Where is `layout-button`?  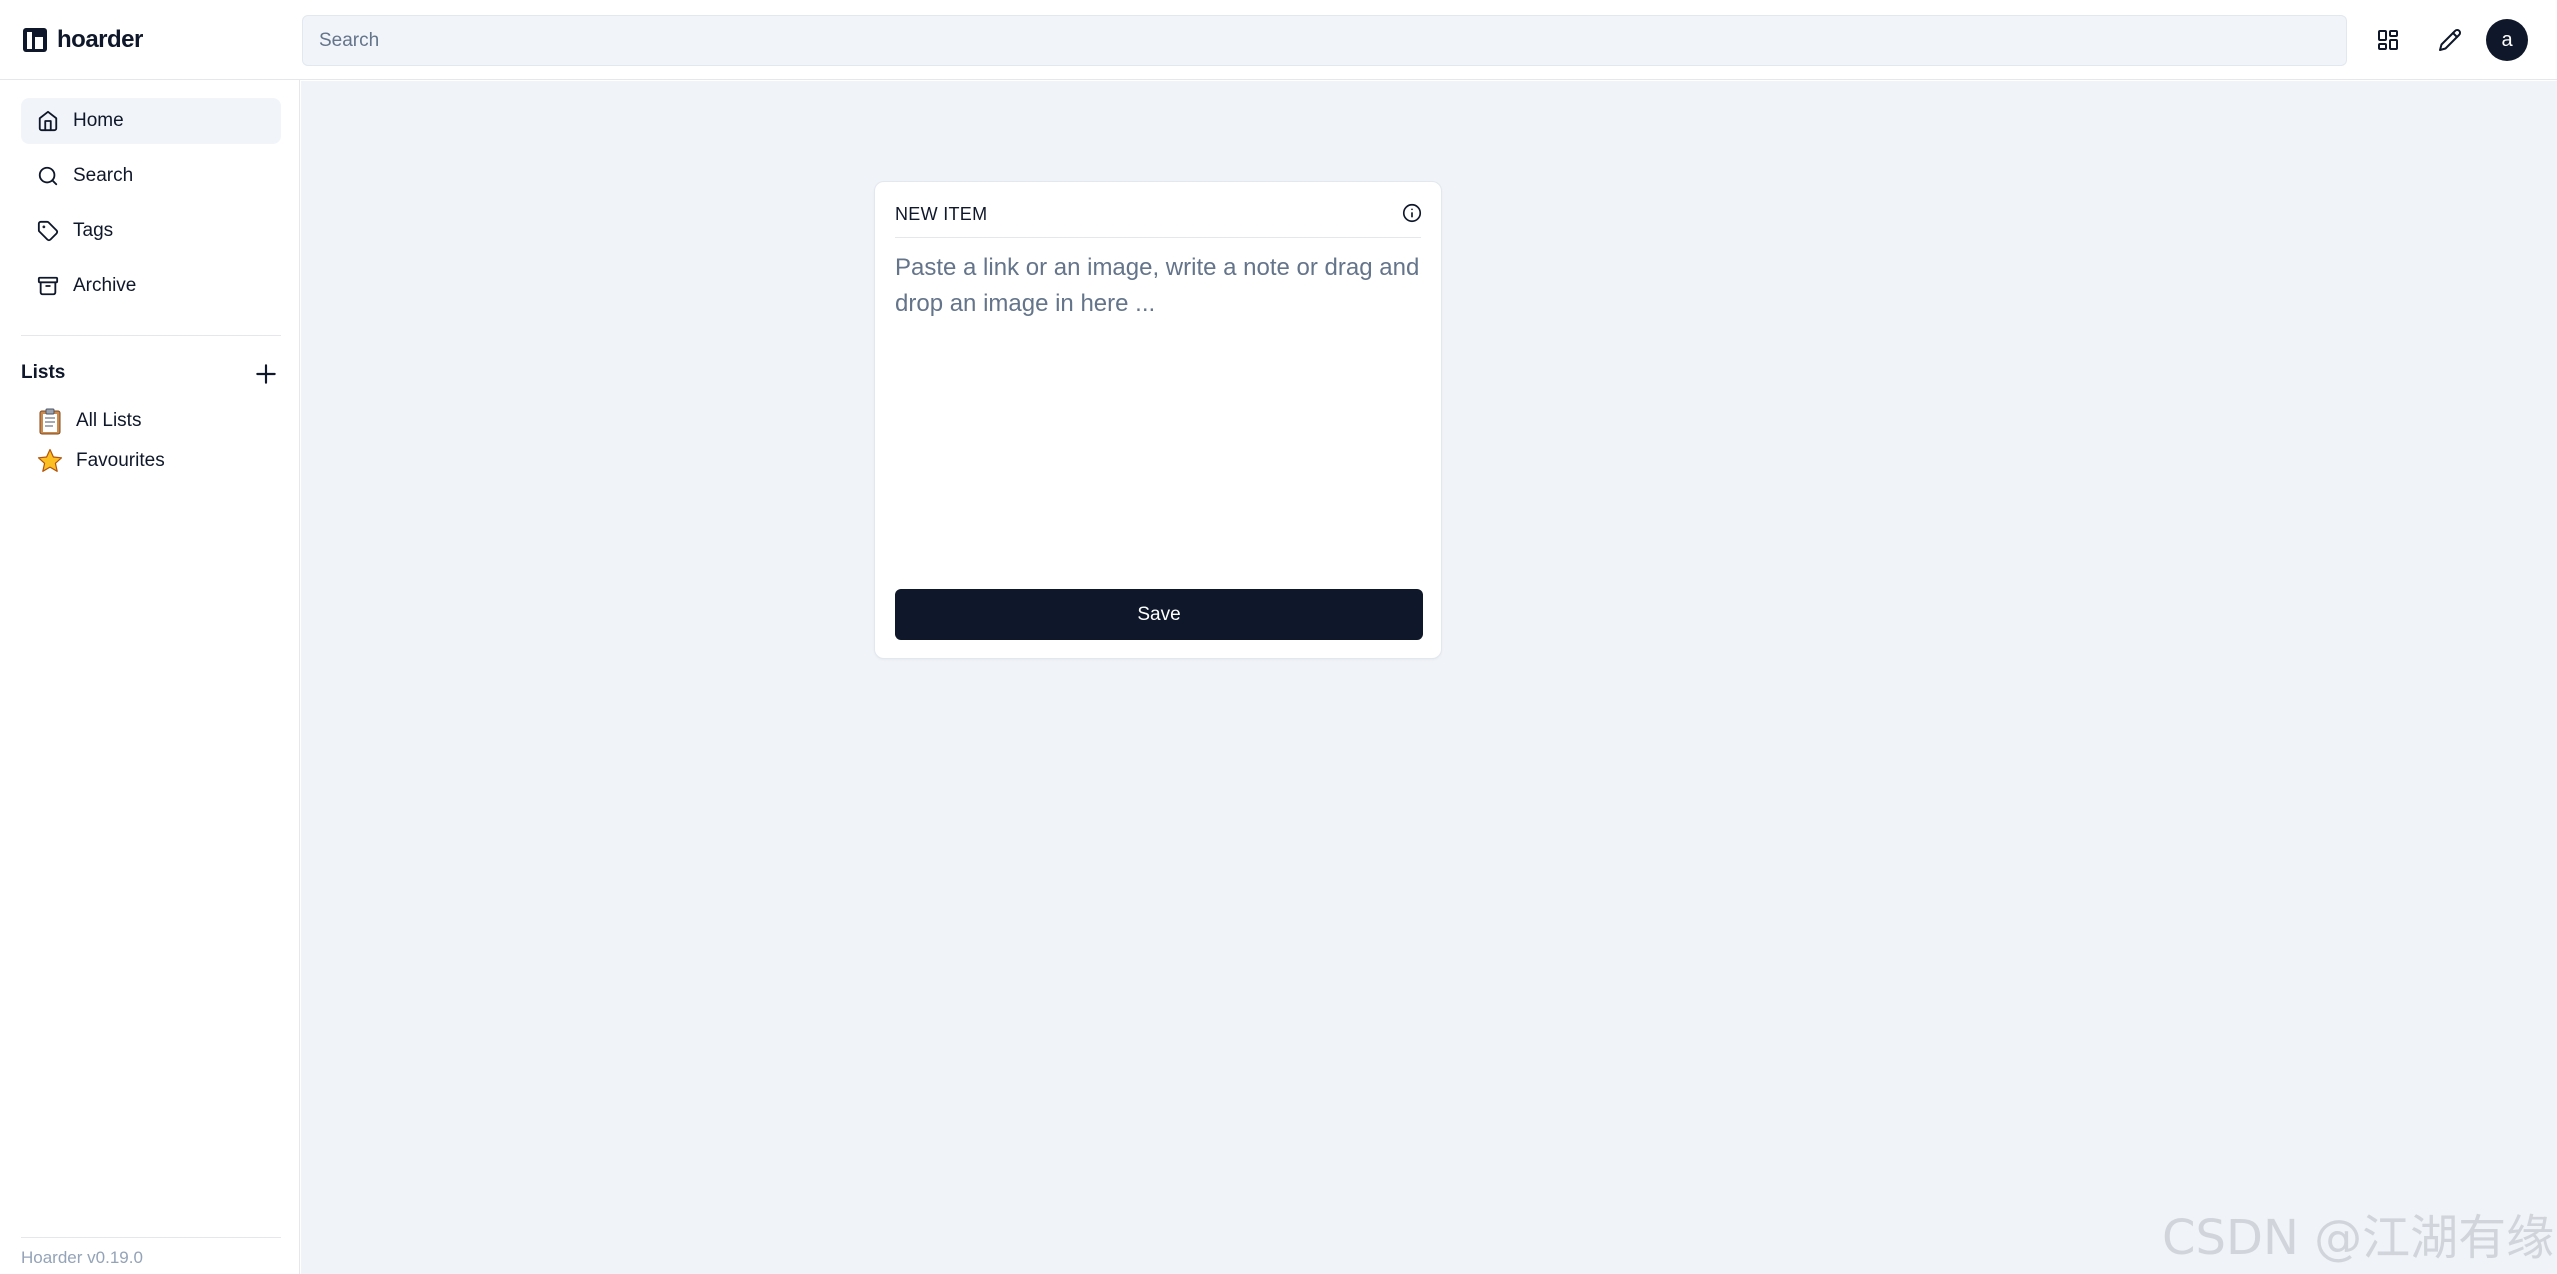 layout-button is located at coordinates (2388, 40).